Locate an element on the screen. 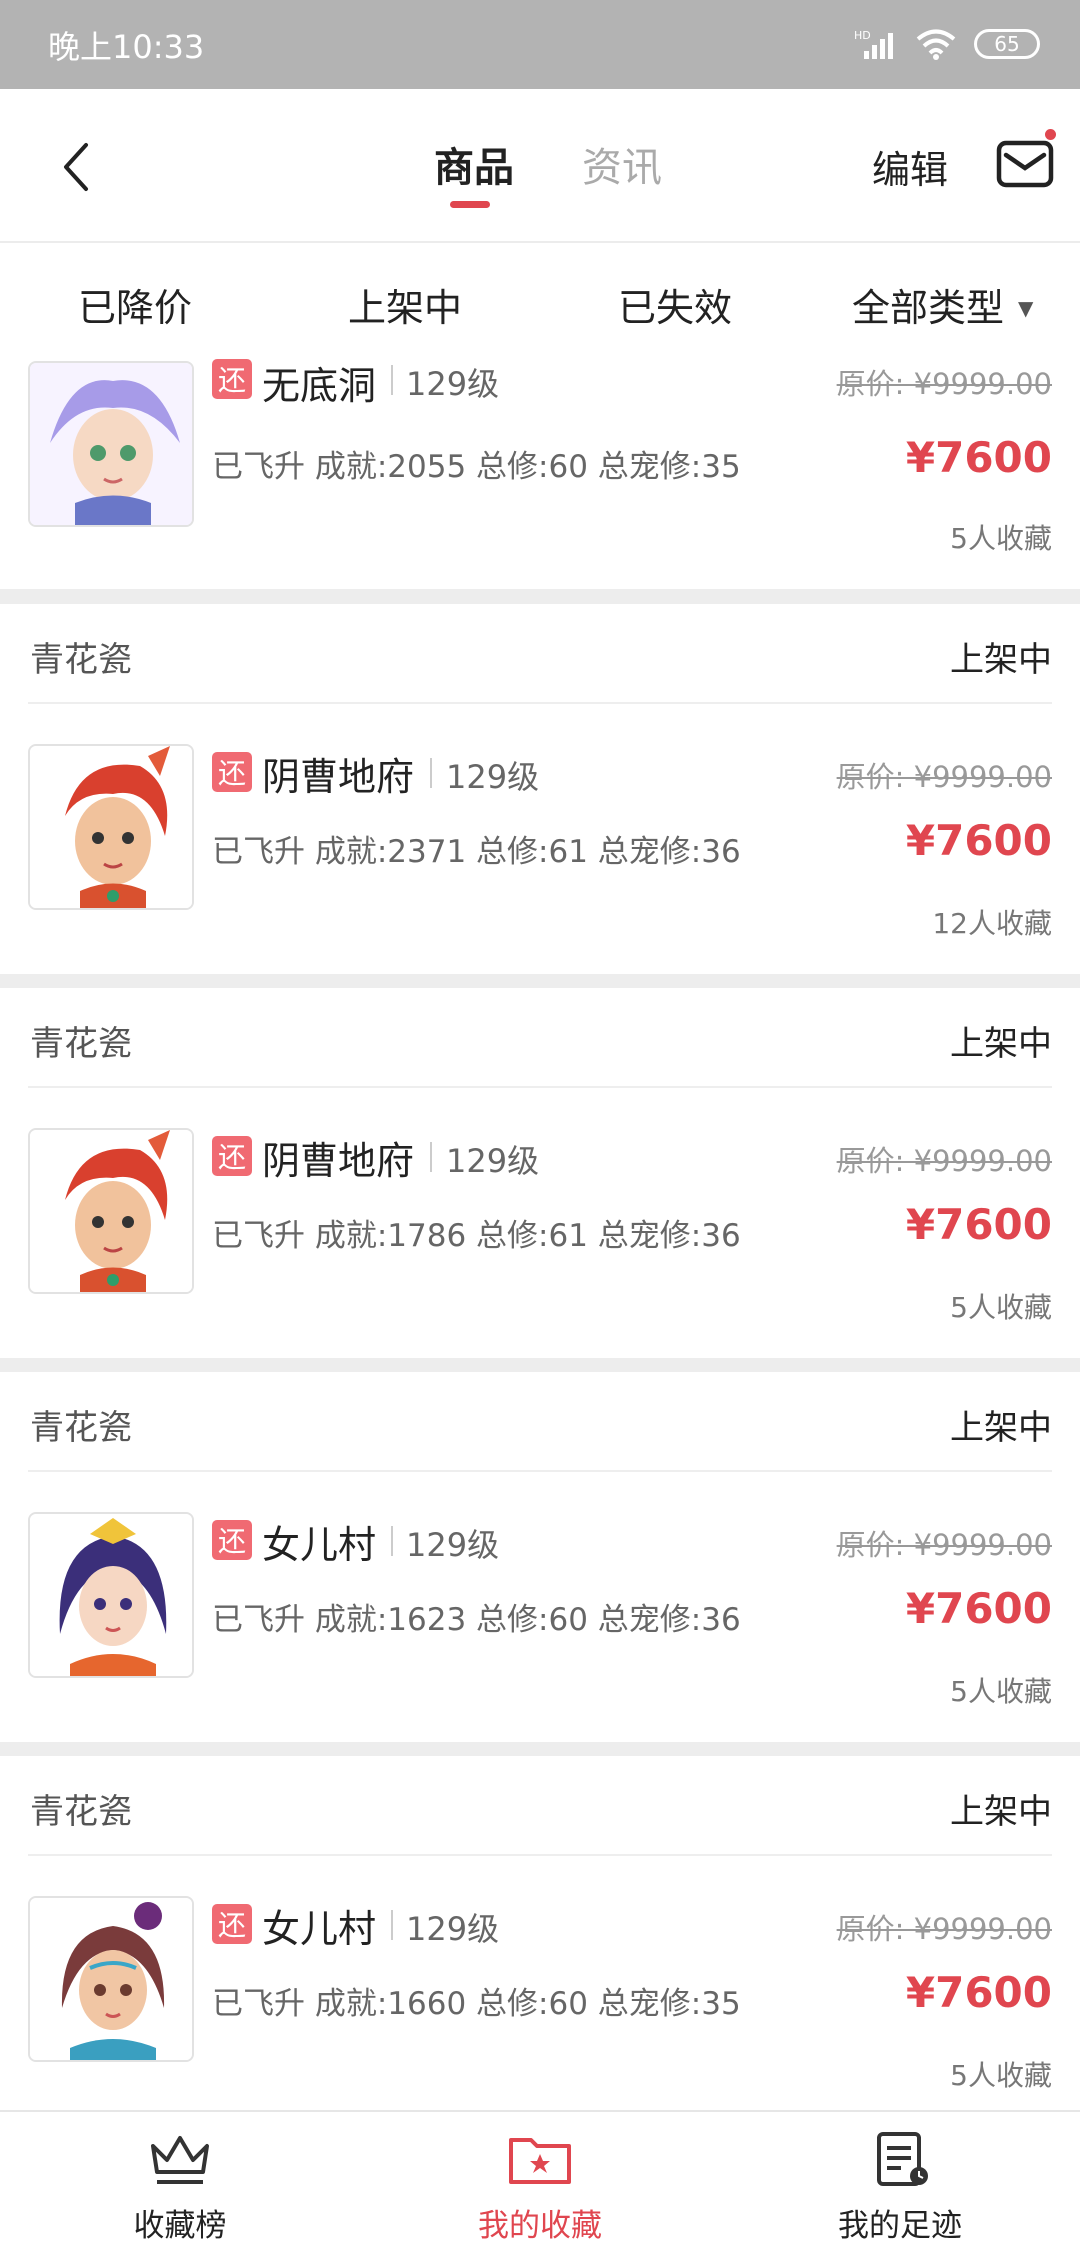 This screenshot has width=1080, height=2248. nav-history: 我的足迹 is located at coordinates (900, 2180).